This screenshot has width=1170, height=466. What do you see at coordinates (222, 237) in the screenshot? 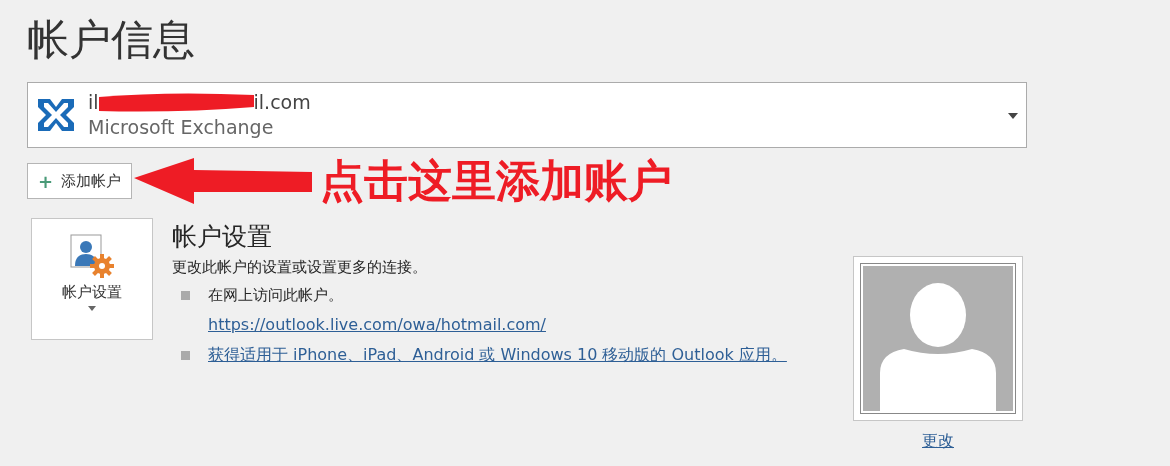
I see `section-heading: 帐户设置` at bounding box center [222, 237].